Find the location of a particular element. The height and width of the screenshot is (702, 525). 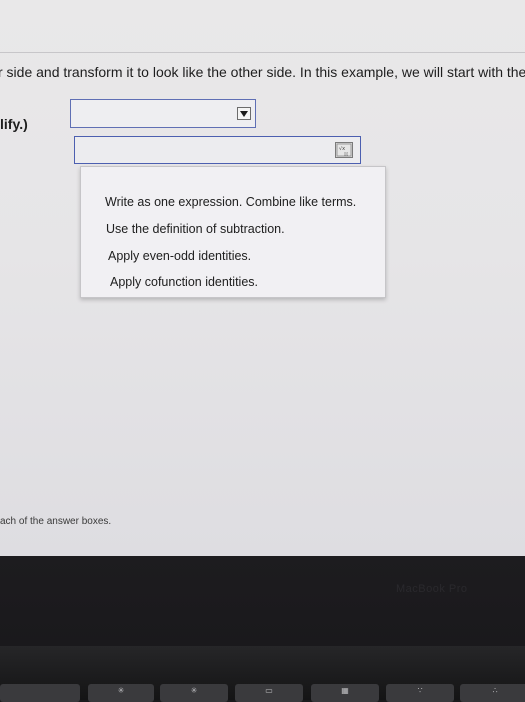

option-cofunction-identities: Apply cofunction identities. is located at coordinates (184, 282).